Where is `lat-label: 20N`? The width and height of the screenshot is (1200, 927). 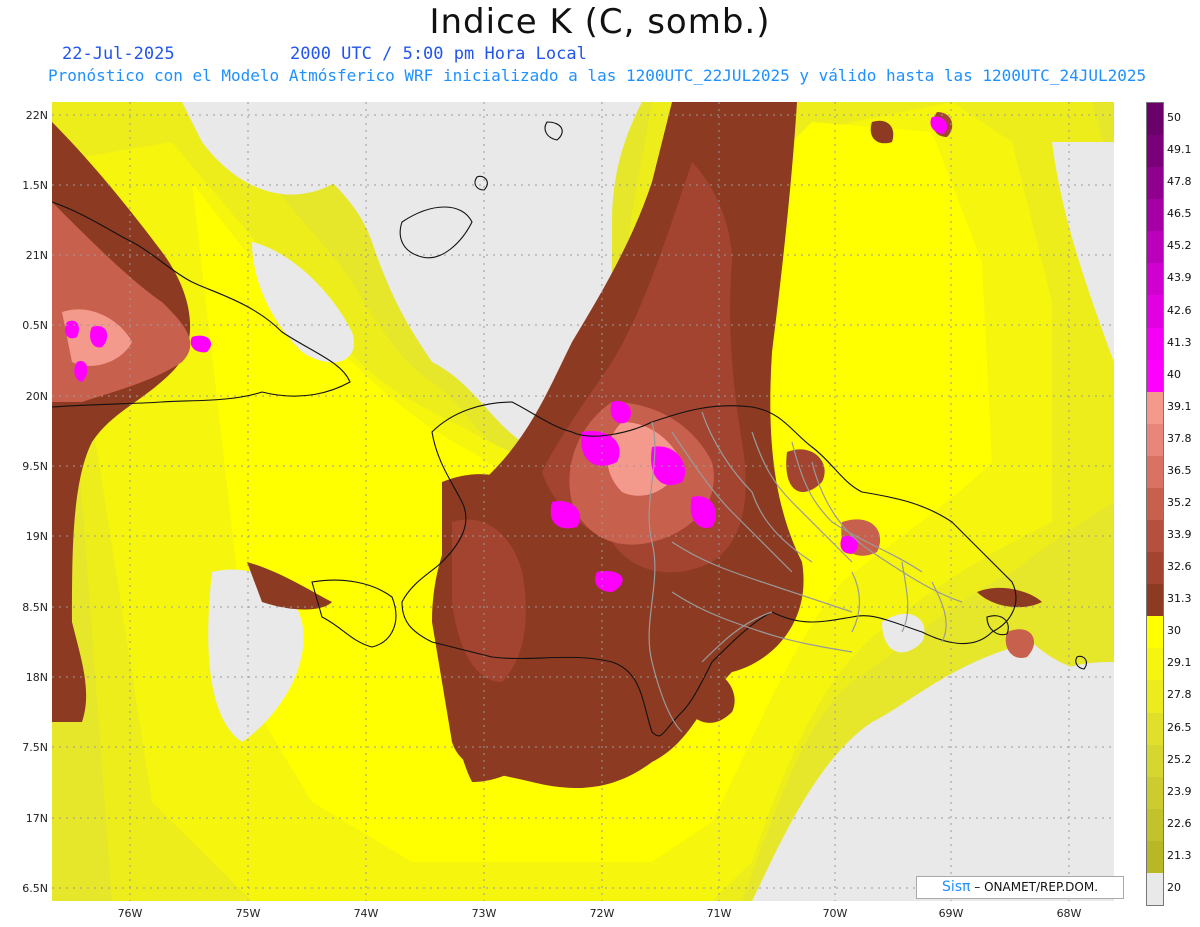 lat-label: 20N is located at coordinates (36, 396).